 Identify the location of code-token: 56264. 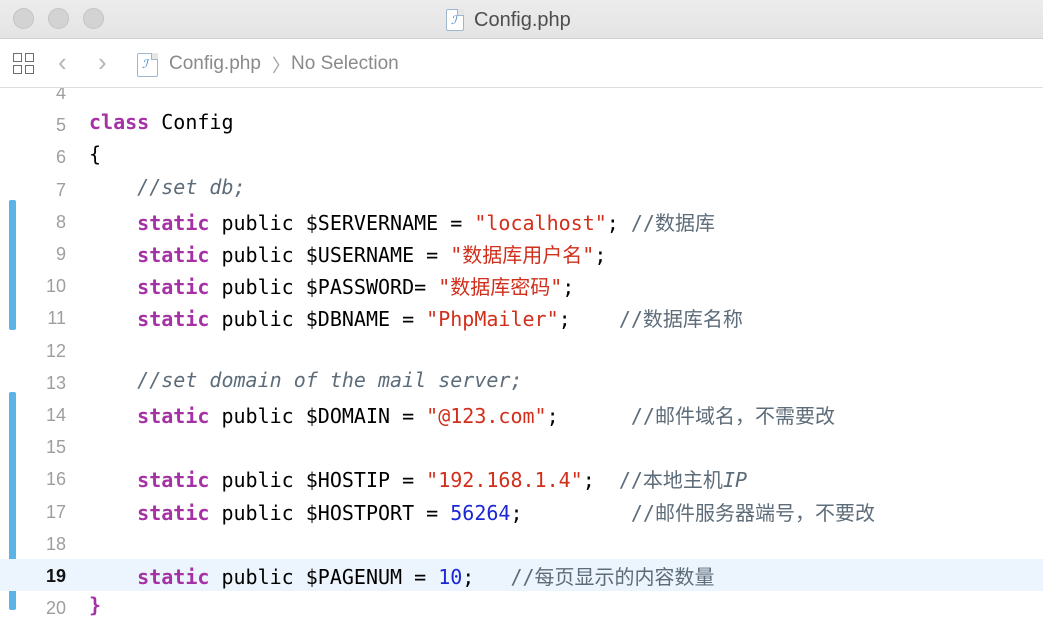
(480, 512).